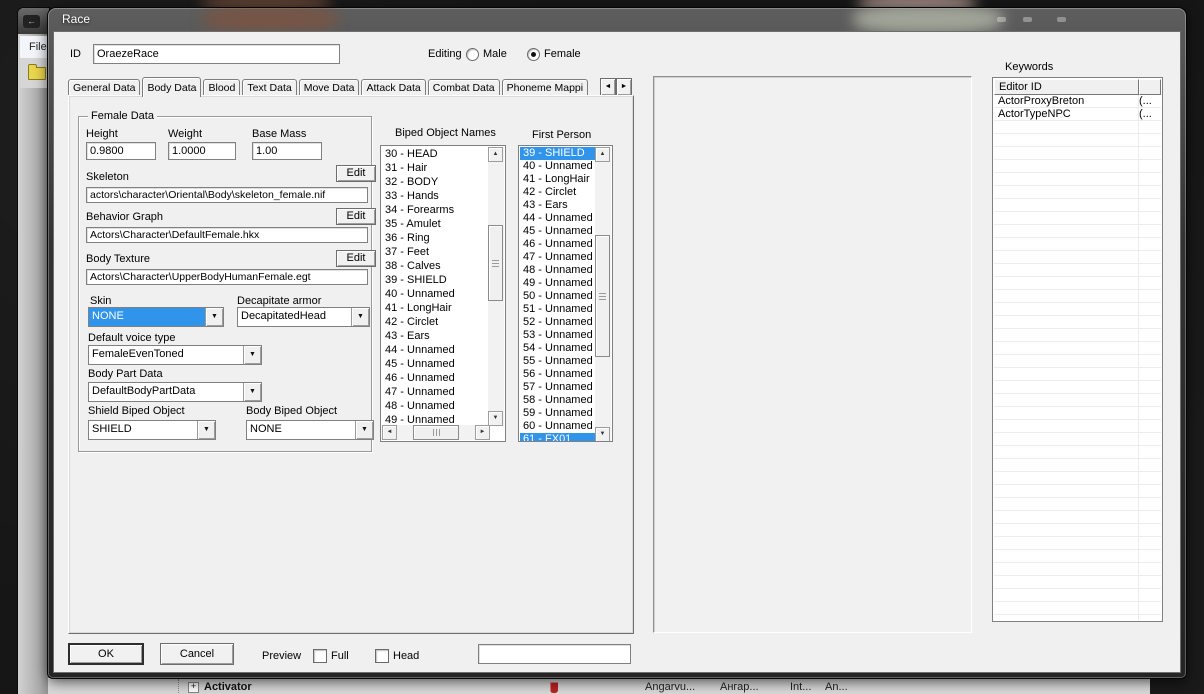 The image size is (1204, 694). What do you see at coordinates (558, 309) in the screenshot?
I see `list-item: 51 - Unnamed` at bounding box center [558, 309].